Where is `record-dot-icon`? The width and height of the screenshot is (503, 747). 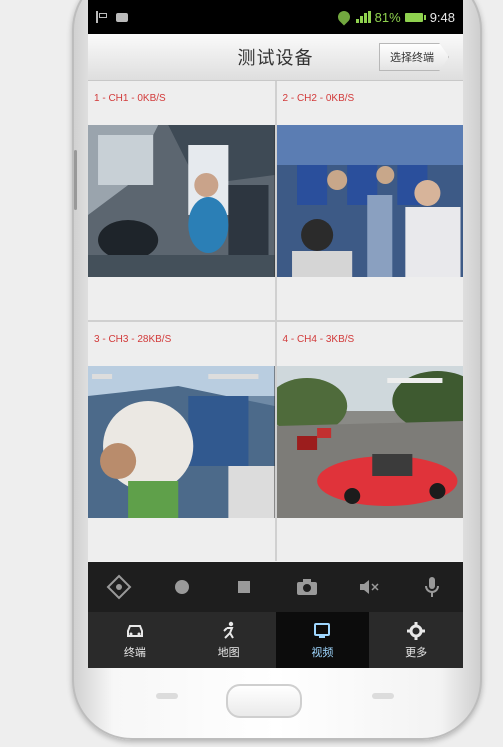
record-dot-icon is located at coordinates (182, 587).